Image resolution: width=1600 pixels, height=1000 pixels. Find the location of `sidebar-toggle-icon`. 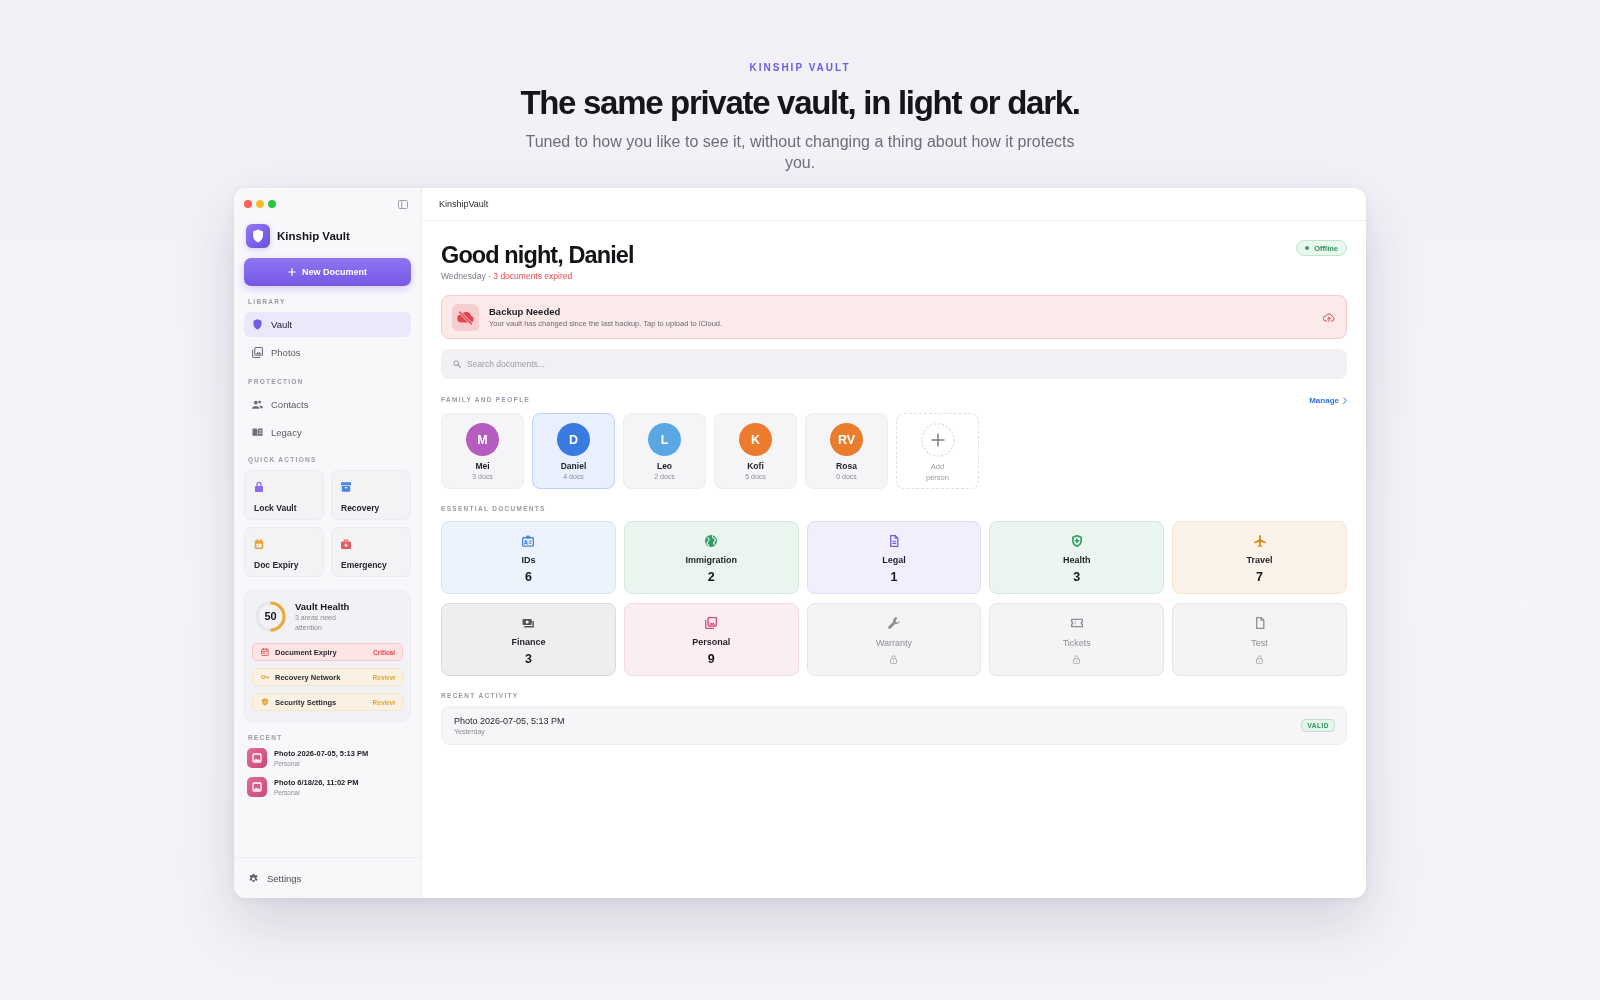

sidebar-toggle-icon is located at coordinates (403, 204).